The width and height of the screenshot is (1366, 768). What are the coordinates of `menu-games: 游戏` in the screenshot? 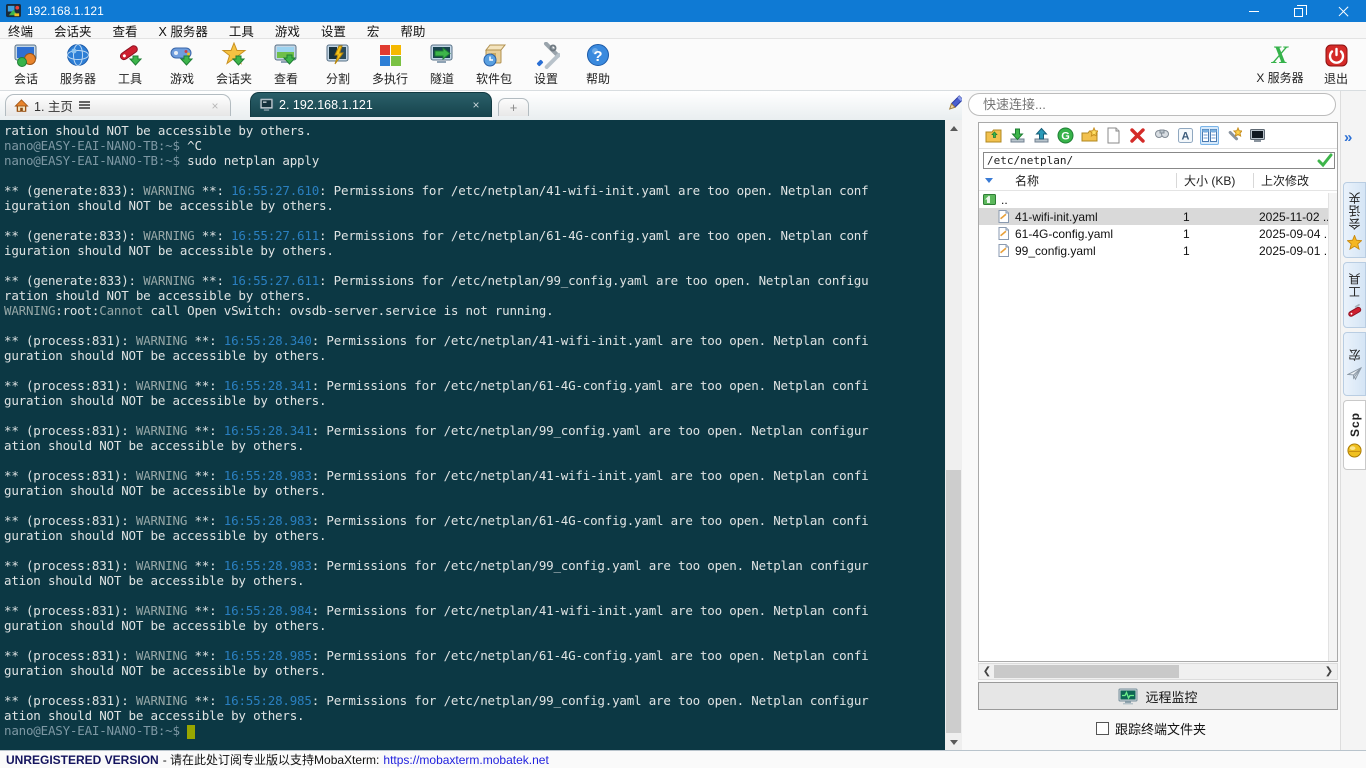 It's located at (287, 30).